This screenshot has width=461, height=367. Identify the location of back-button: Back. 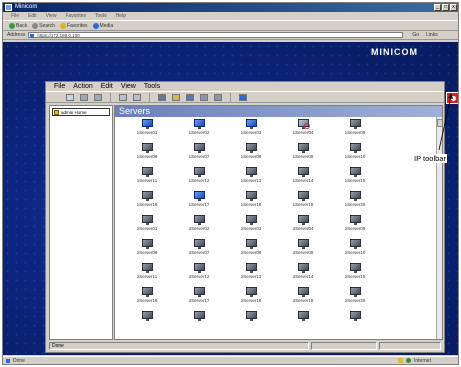
(18, 25).